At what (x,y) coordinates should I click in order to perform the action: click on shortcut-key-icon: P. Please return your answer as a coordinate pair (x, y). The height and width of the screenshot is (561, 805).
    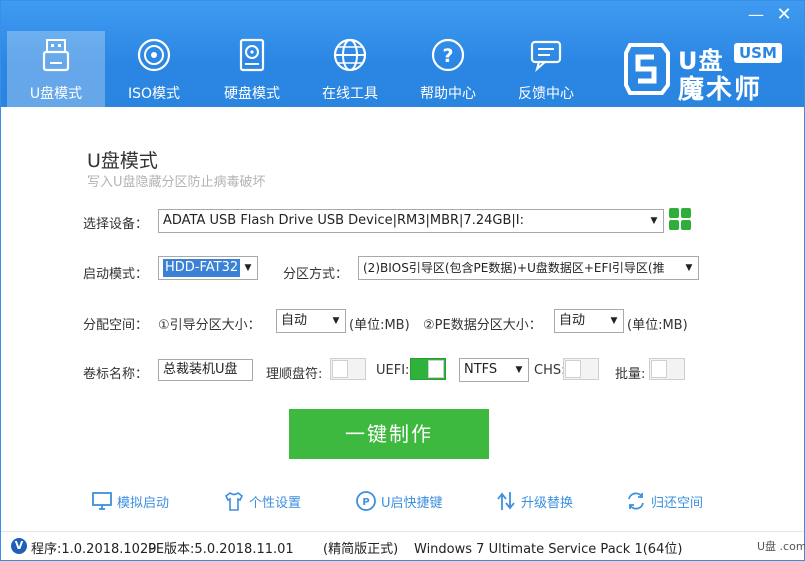
    Looking at the image, I should click on (366, 501).